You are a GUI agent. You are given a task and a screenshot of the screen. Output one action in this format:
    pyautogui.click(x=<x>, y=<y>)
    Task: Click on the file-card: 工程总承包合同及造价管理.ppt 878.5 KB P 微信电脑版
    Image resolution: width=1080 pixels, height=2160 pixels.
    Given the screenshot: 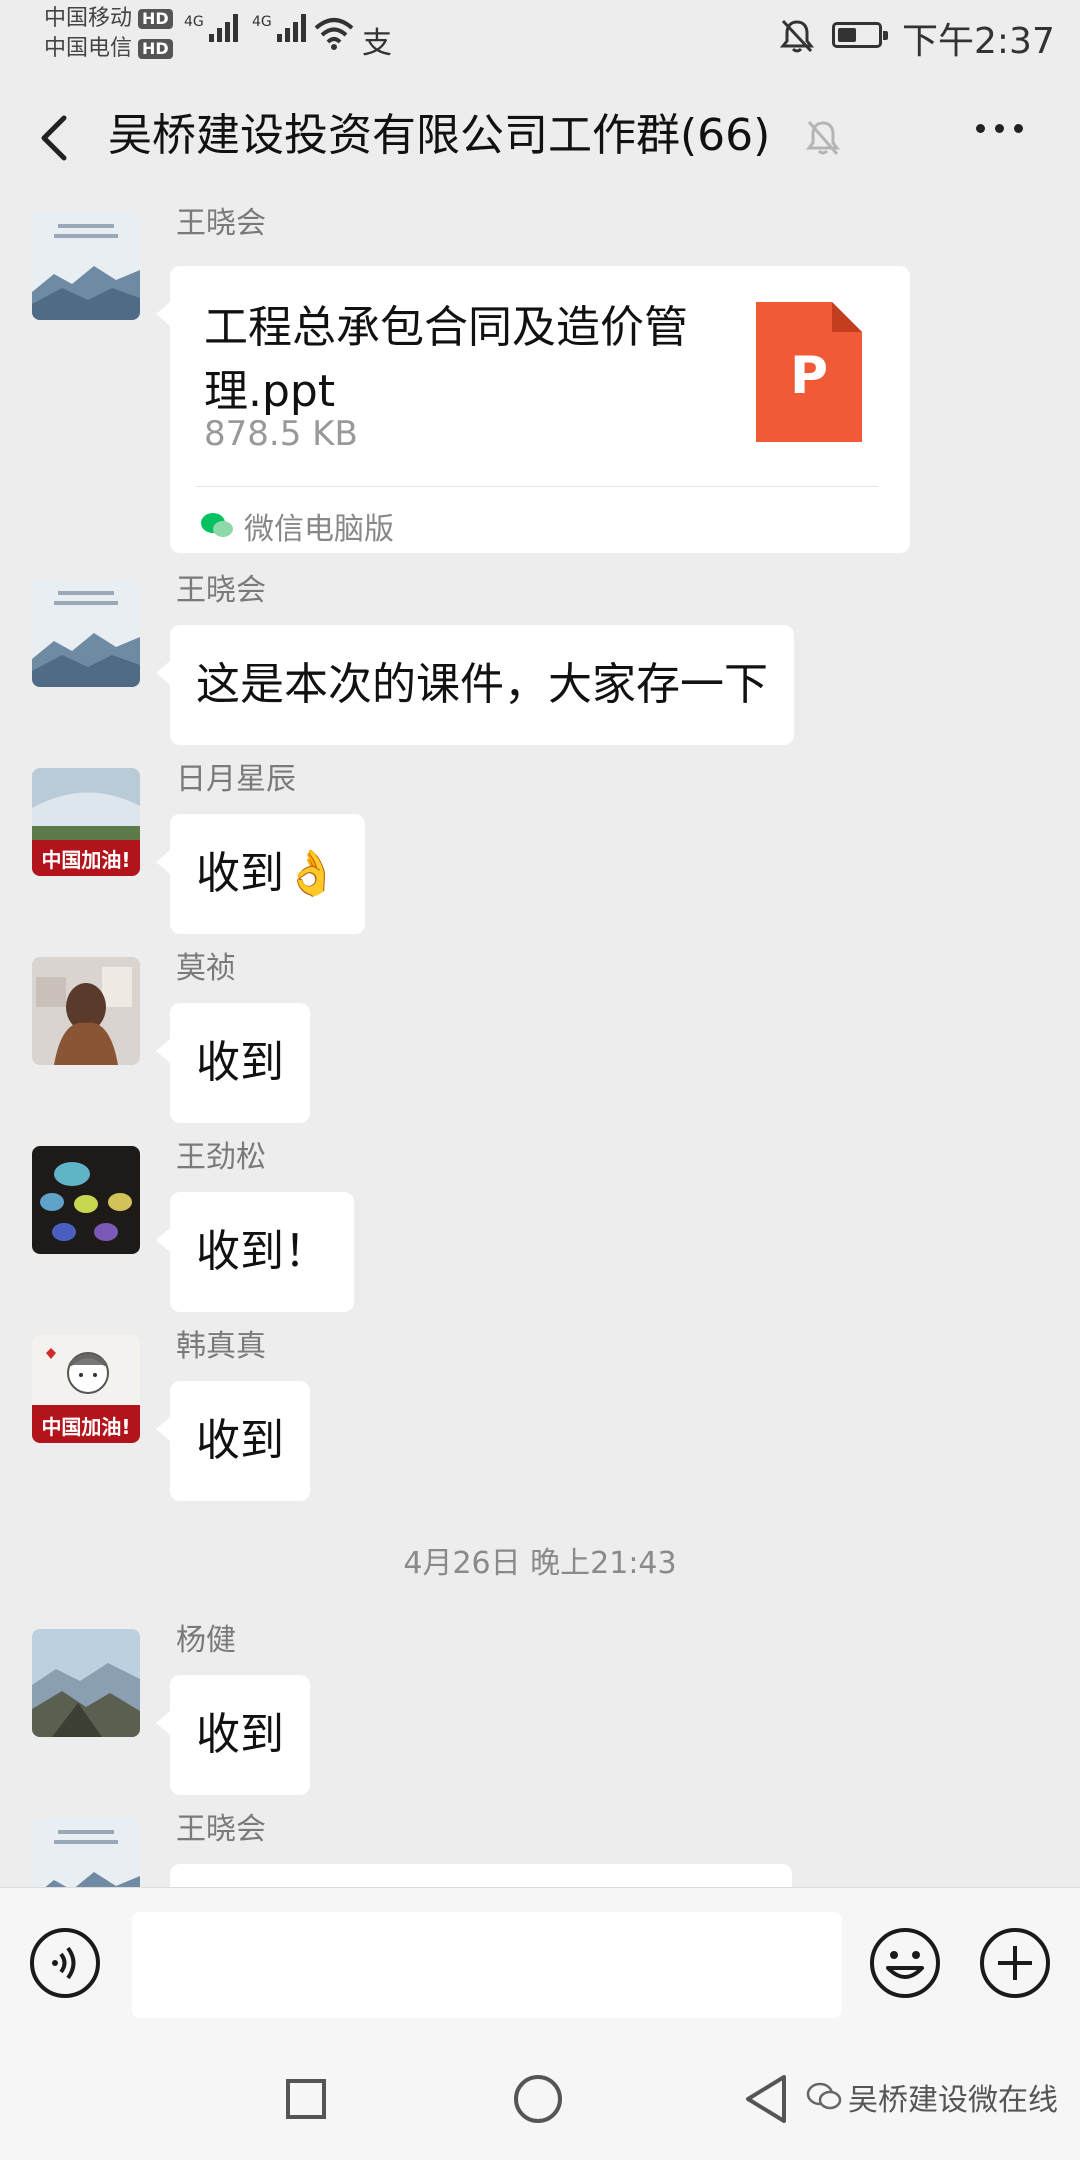 What is the action you would take?
    pyautogui.click(x=533, y=409)
    